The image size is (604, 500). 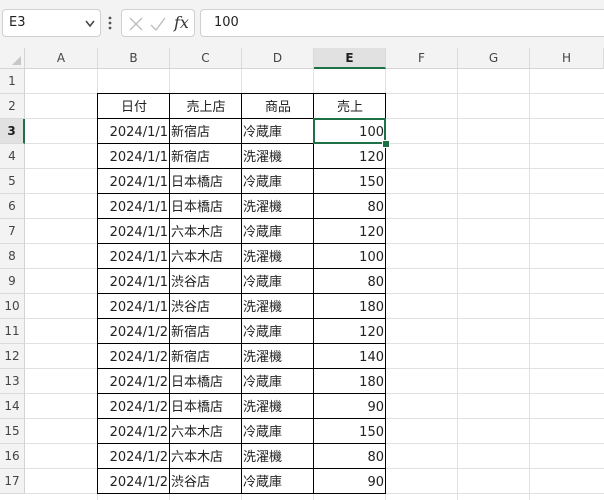 I want to click on more-options-icon, so click(x=110, y=23).